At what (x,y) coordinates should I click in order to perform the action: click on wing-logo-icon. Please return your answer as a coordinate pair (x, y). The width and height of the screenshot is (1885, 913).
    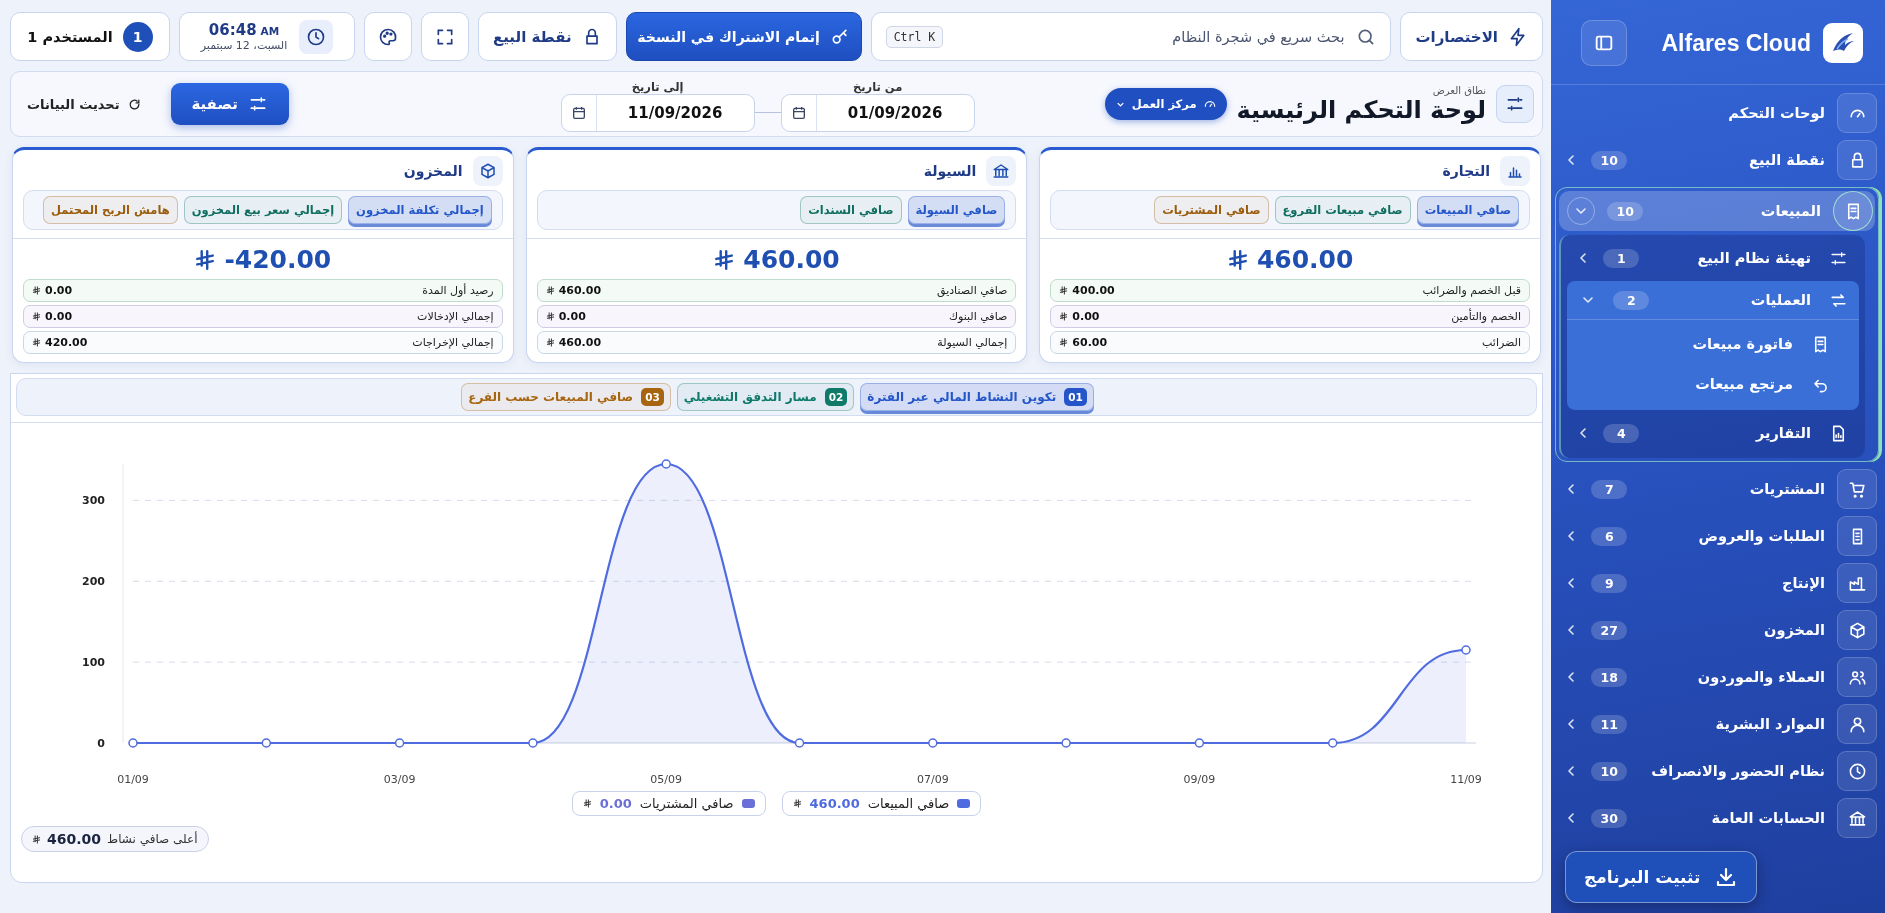
    Looking at the image, I should click on (1843, 43).